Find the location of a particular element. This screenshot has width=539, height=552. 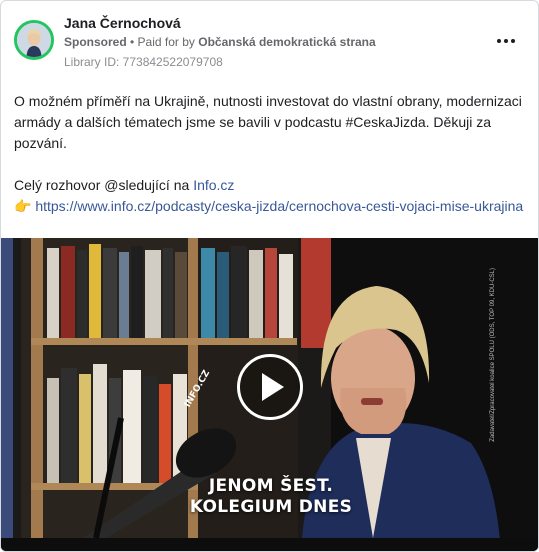

library-id: Library ID: 773842522079708 is located at coordinates (143, 62).